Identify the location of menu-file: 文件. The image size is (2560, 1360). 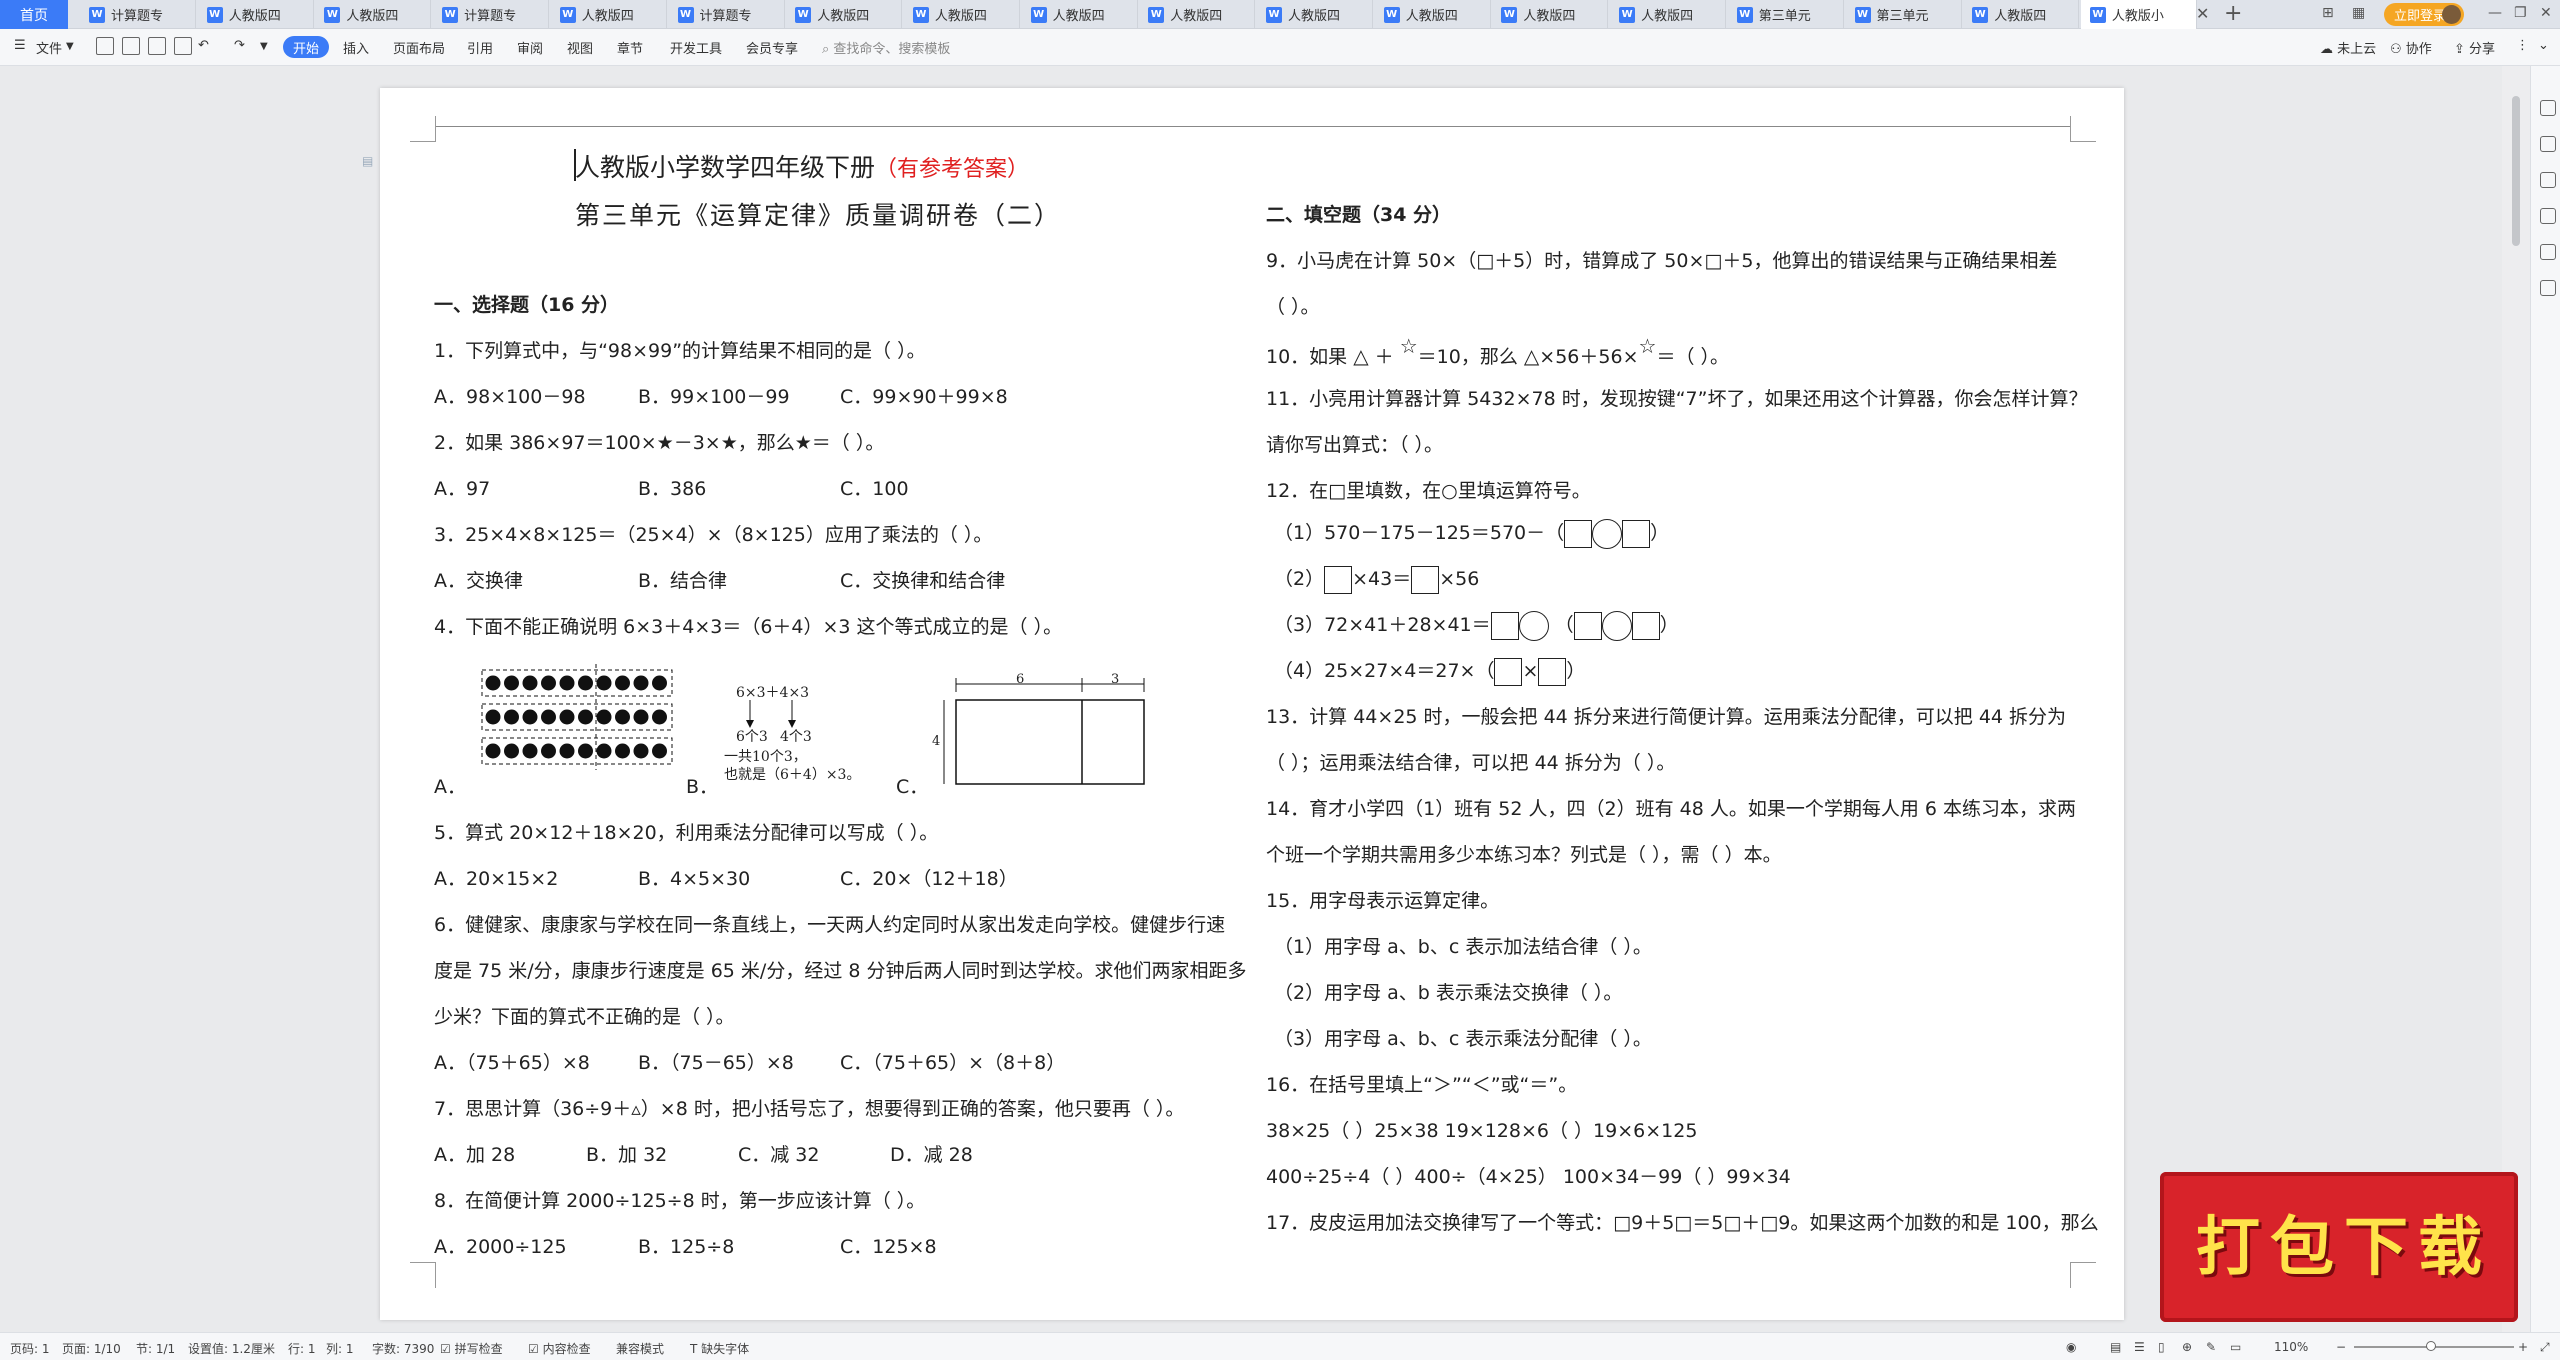
(49, 47).